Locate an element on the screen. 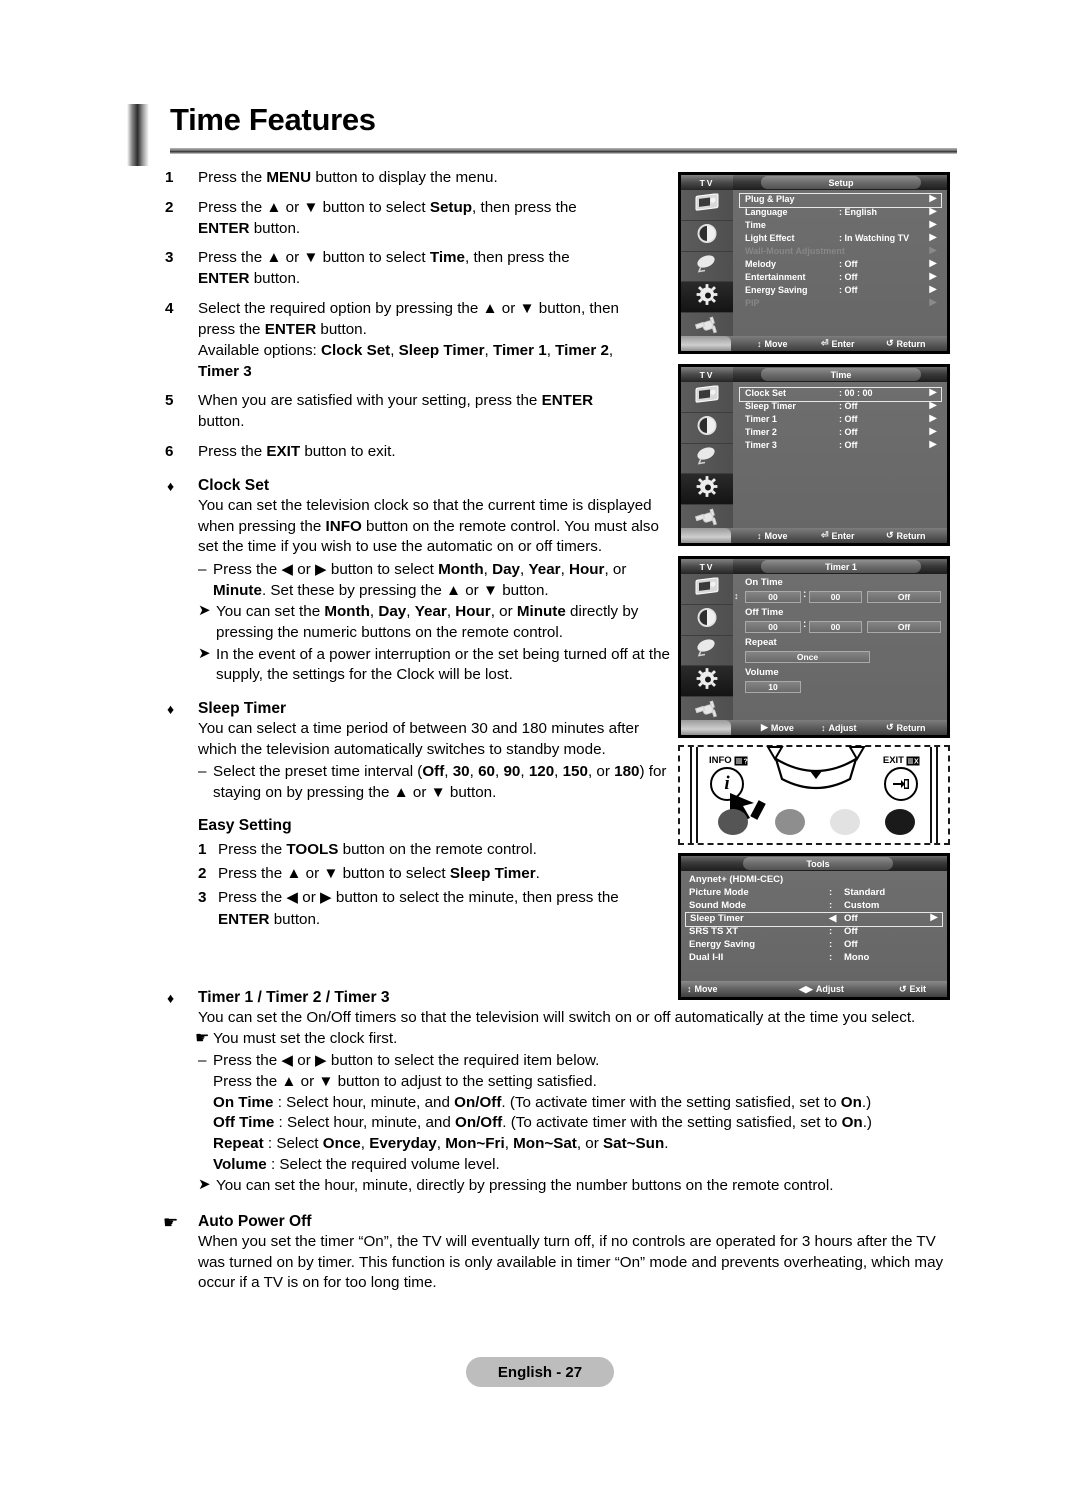 The width and height of the screenshot is (1080, 1486). step-number: 1 is located at coordinates (202, 849).